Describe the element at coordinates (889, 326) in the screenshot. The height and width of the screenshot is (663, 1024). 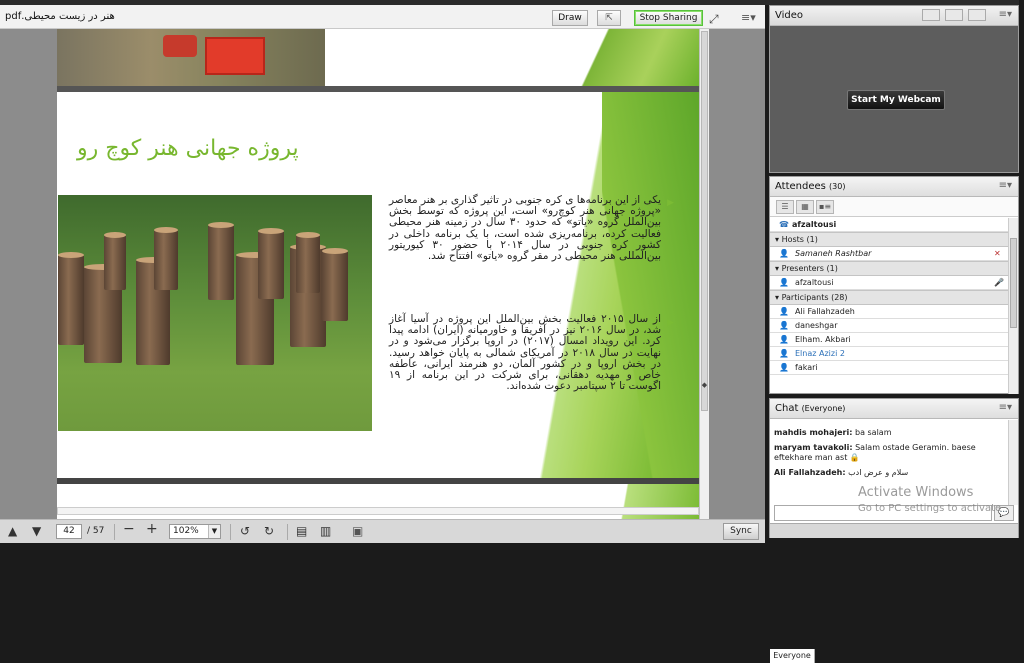
I see `list-item: 👤 daneshgar` at that location.